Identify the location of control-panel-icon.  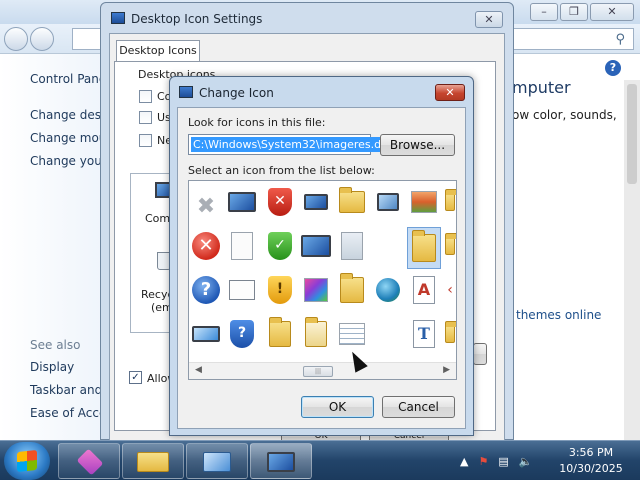
(217, 462).